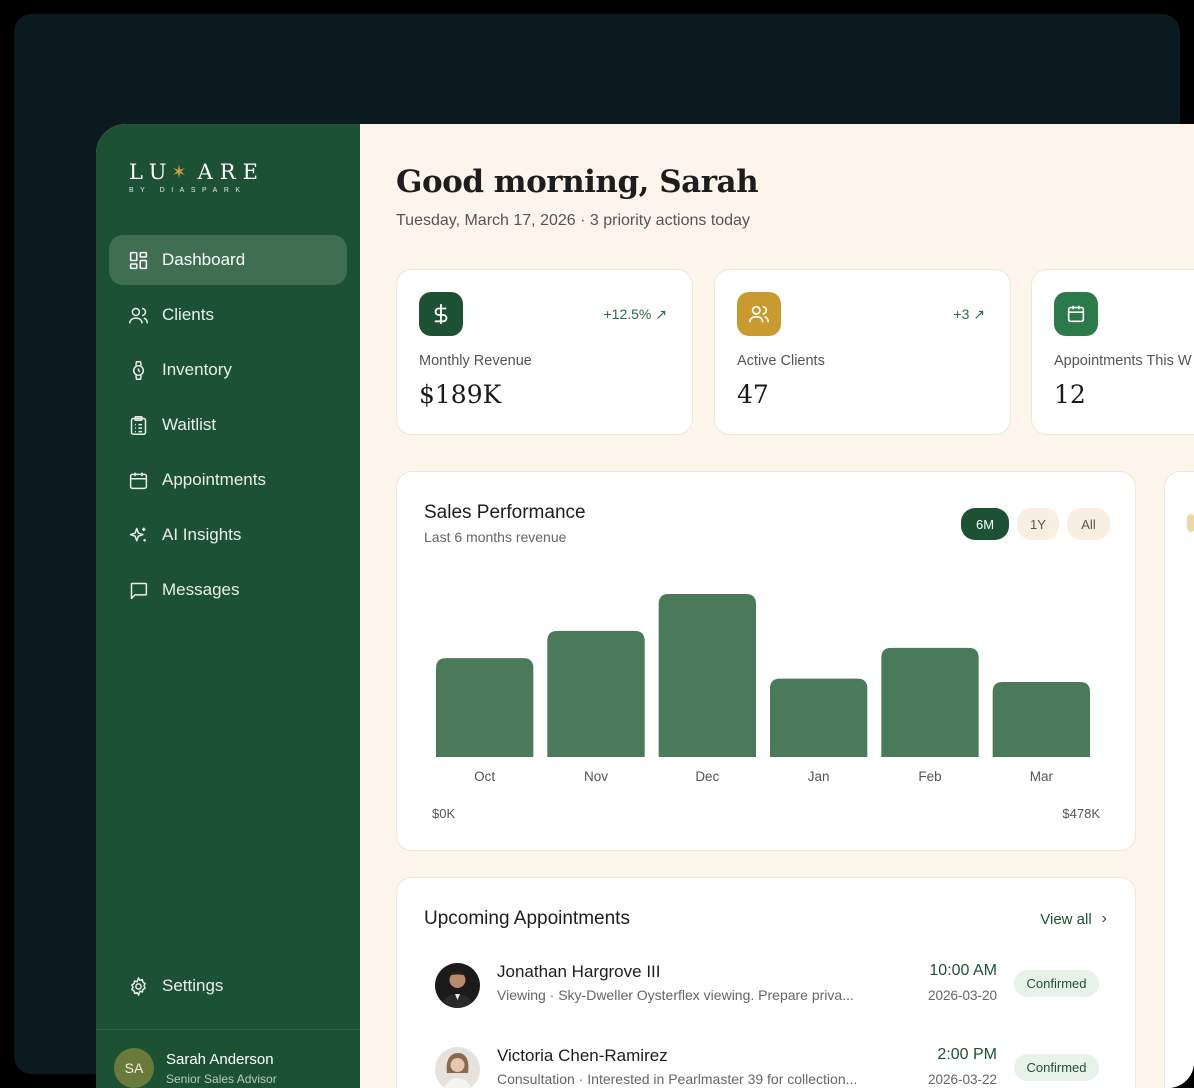  I want to click on sidebar-item-label: Inventory, so click(197, 369).